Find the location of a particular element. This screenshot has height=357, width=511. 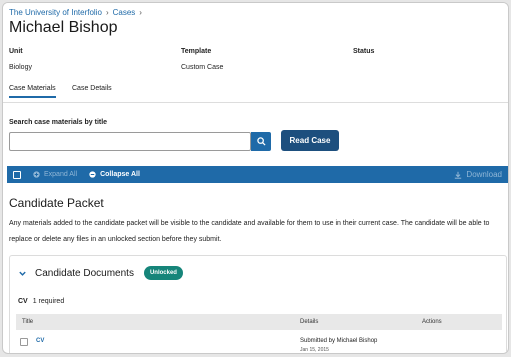

collapse-all-label: Collapse All is located at coordinates (120, 174).